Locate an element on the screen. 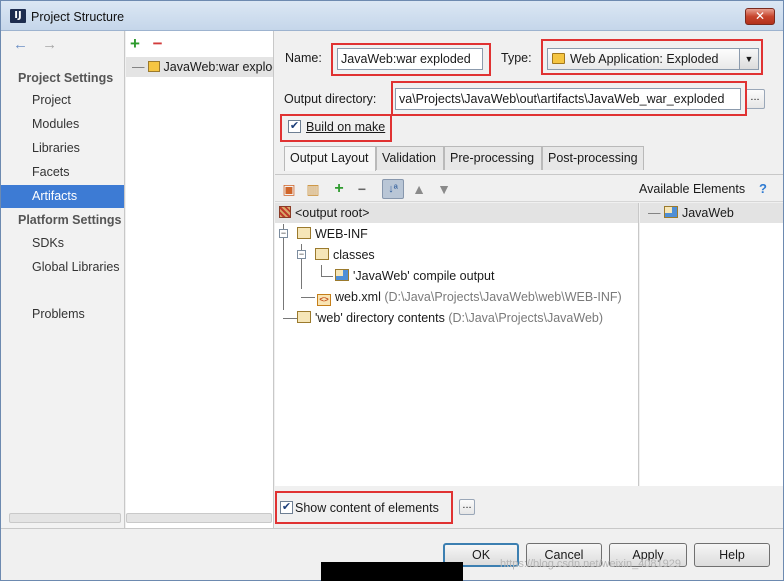  web-app-icon is located at coordinates (558, 58).